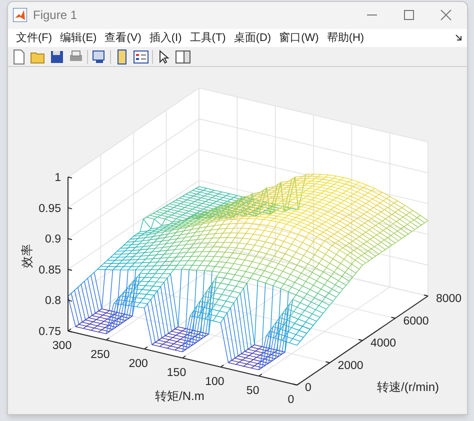 This screenshot has height=421, width=474. What do you see at coordinates (179, 395) in the screenshot?
I see `axis-label: 转矩/N.m` at bounding box center [179, 395].